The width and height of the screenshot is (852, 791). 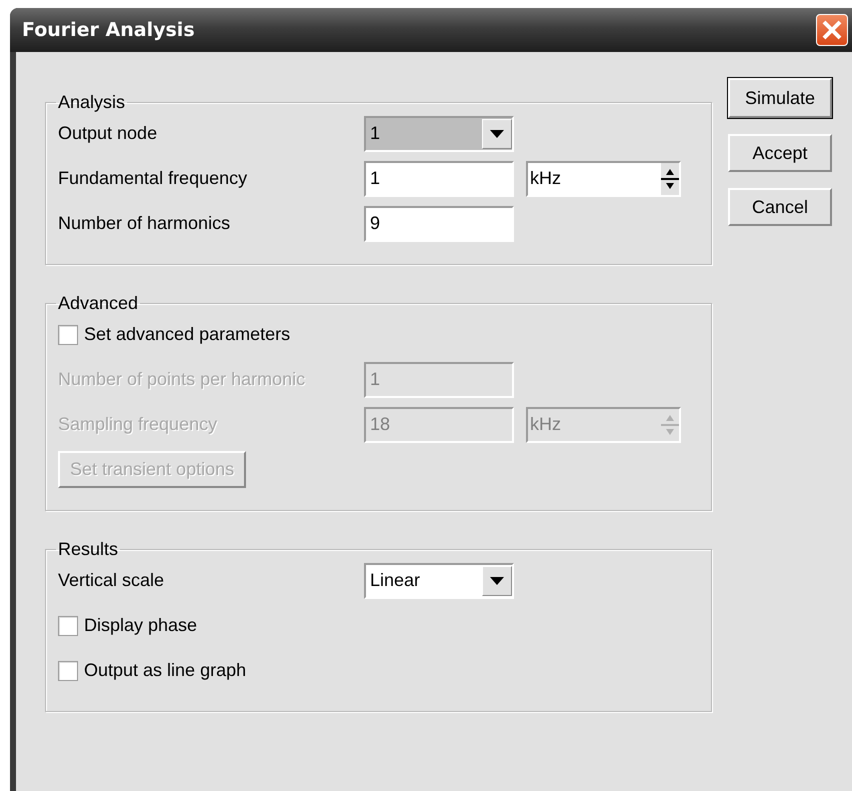 What do you see at coordinates (439, 580) in the screenshot?
I see `dropdown: Linear` at bounding box center [439, 580].